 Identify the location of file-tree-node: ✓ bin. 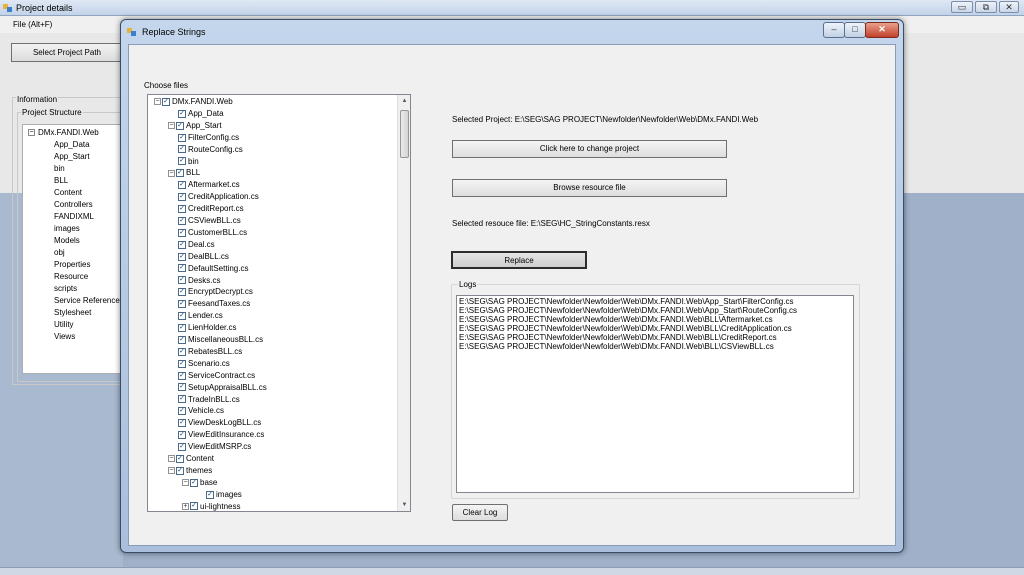
(188, 162).